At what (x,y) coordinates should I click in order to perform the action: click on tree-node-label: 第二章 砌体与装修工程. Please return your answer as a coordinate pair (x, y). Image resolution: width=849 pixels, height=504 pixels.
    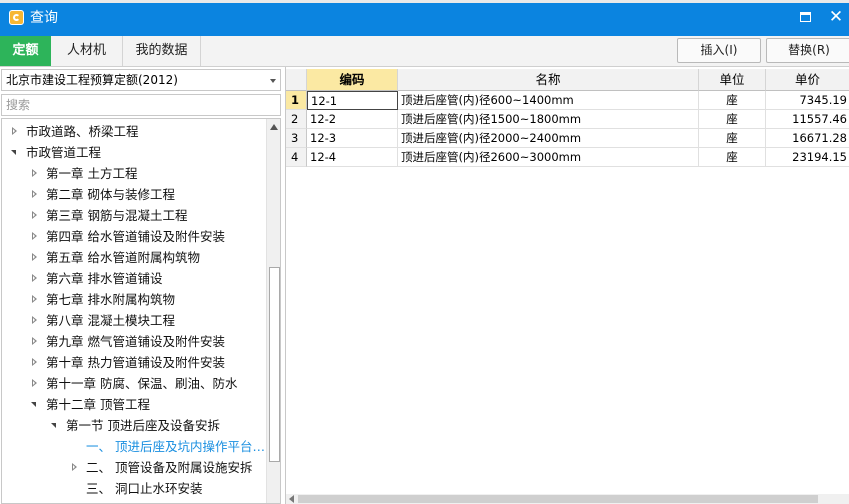
    Looking at the image, I should click on (110, 194).